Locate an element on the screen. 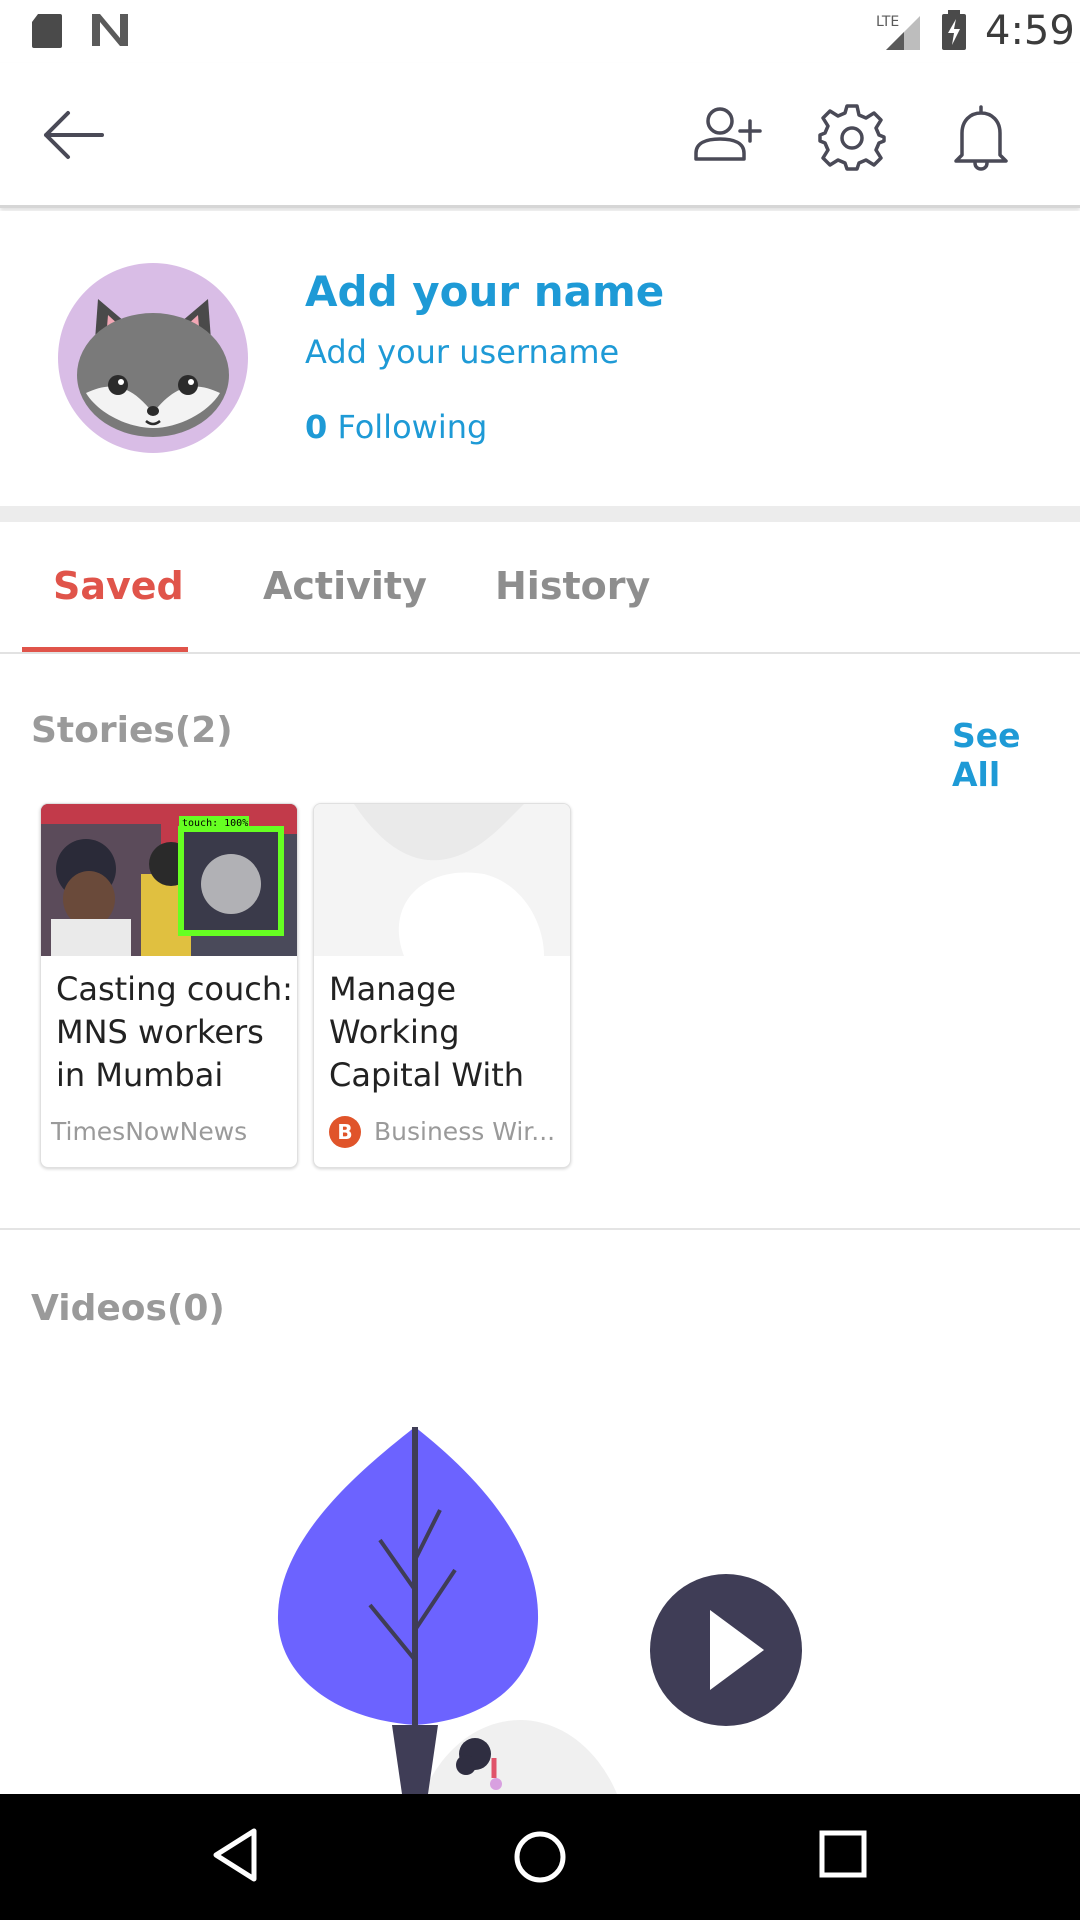 The width and height of the screenshot is (1080, 1920). nav-home-button is located at coordinates (540, 1859).